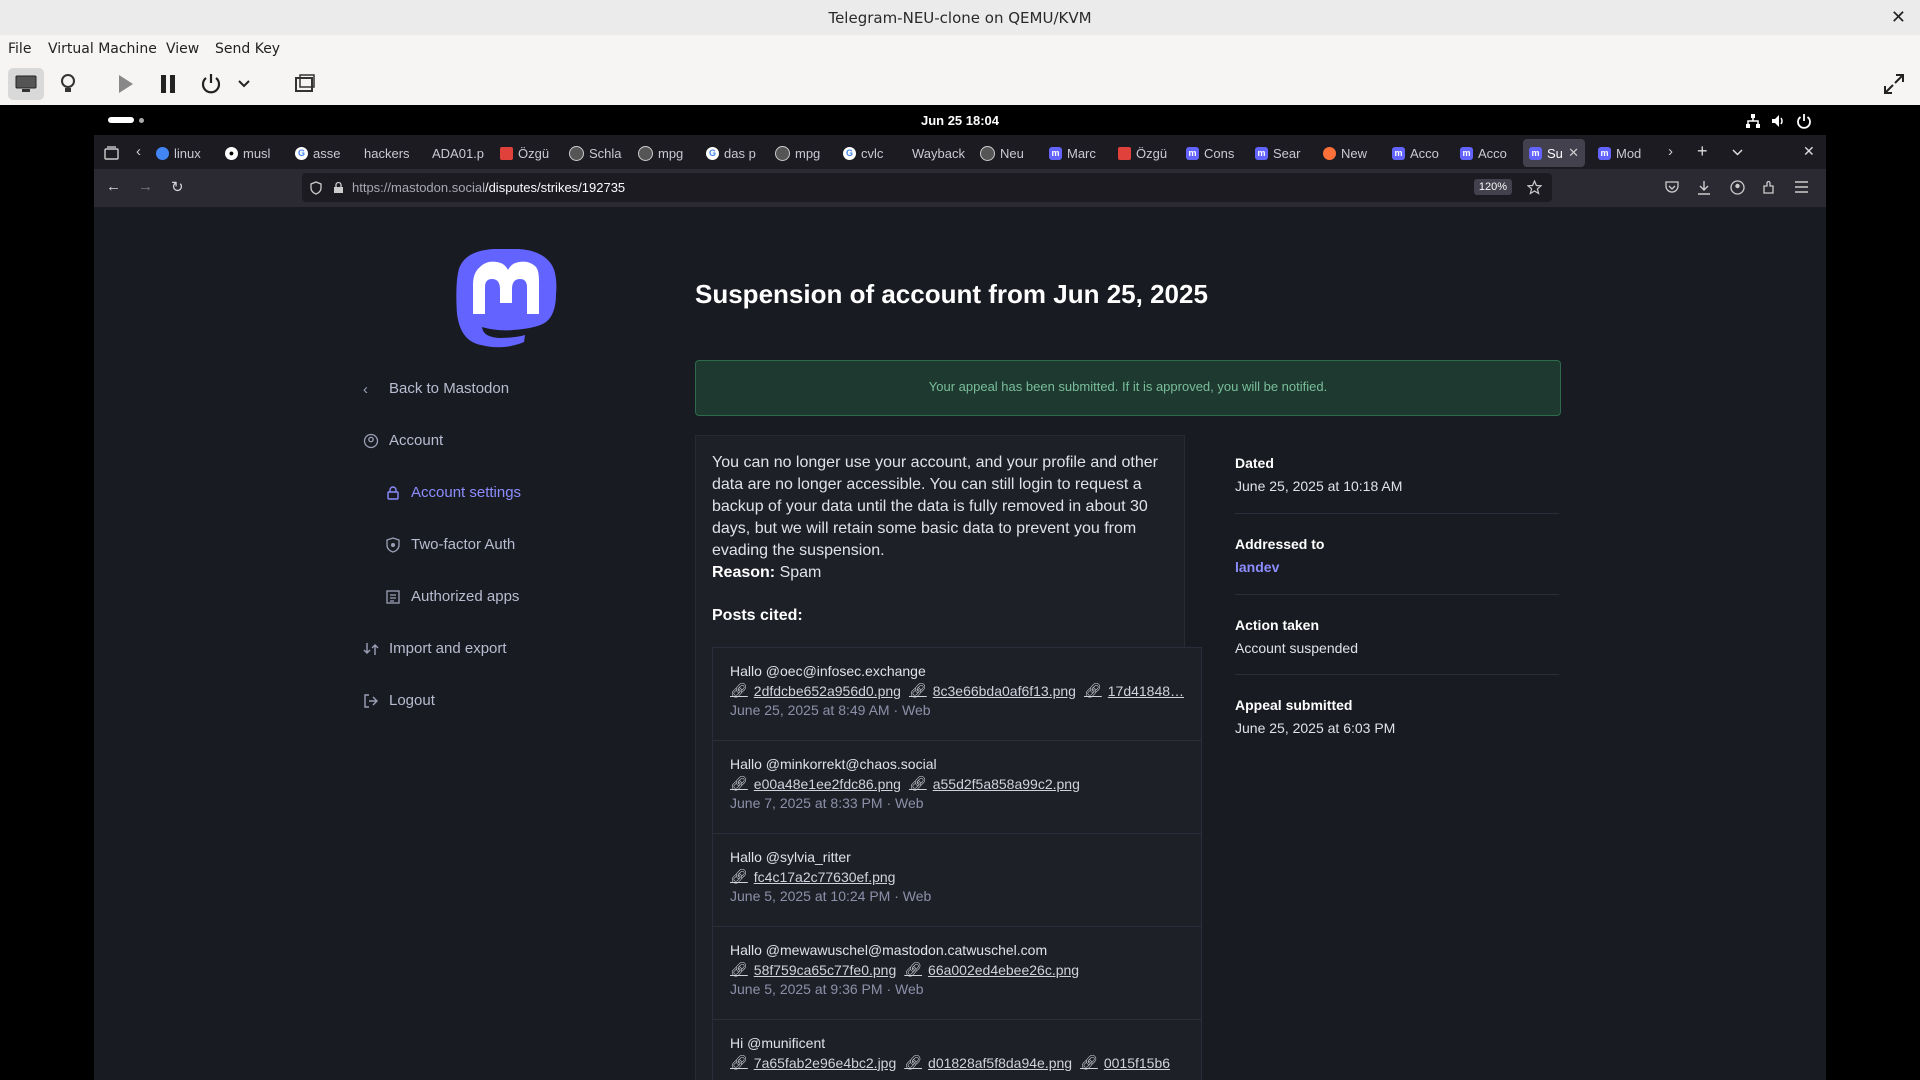  Describe the element at coordinates (1894, 84) in the screenshot. I see `fullscreen-button` at that location.